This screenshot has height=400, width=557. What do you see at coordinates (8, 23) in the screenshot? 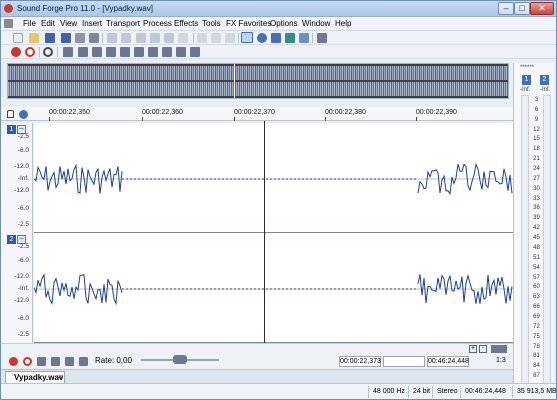
I see `document-menu-icon` at bounding box center [8, 23].